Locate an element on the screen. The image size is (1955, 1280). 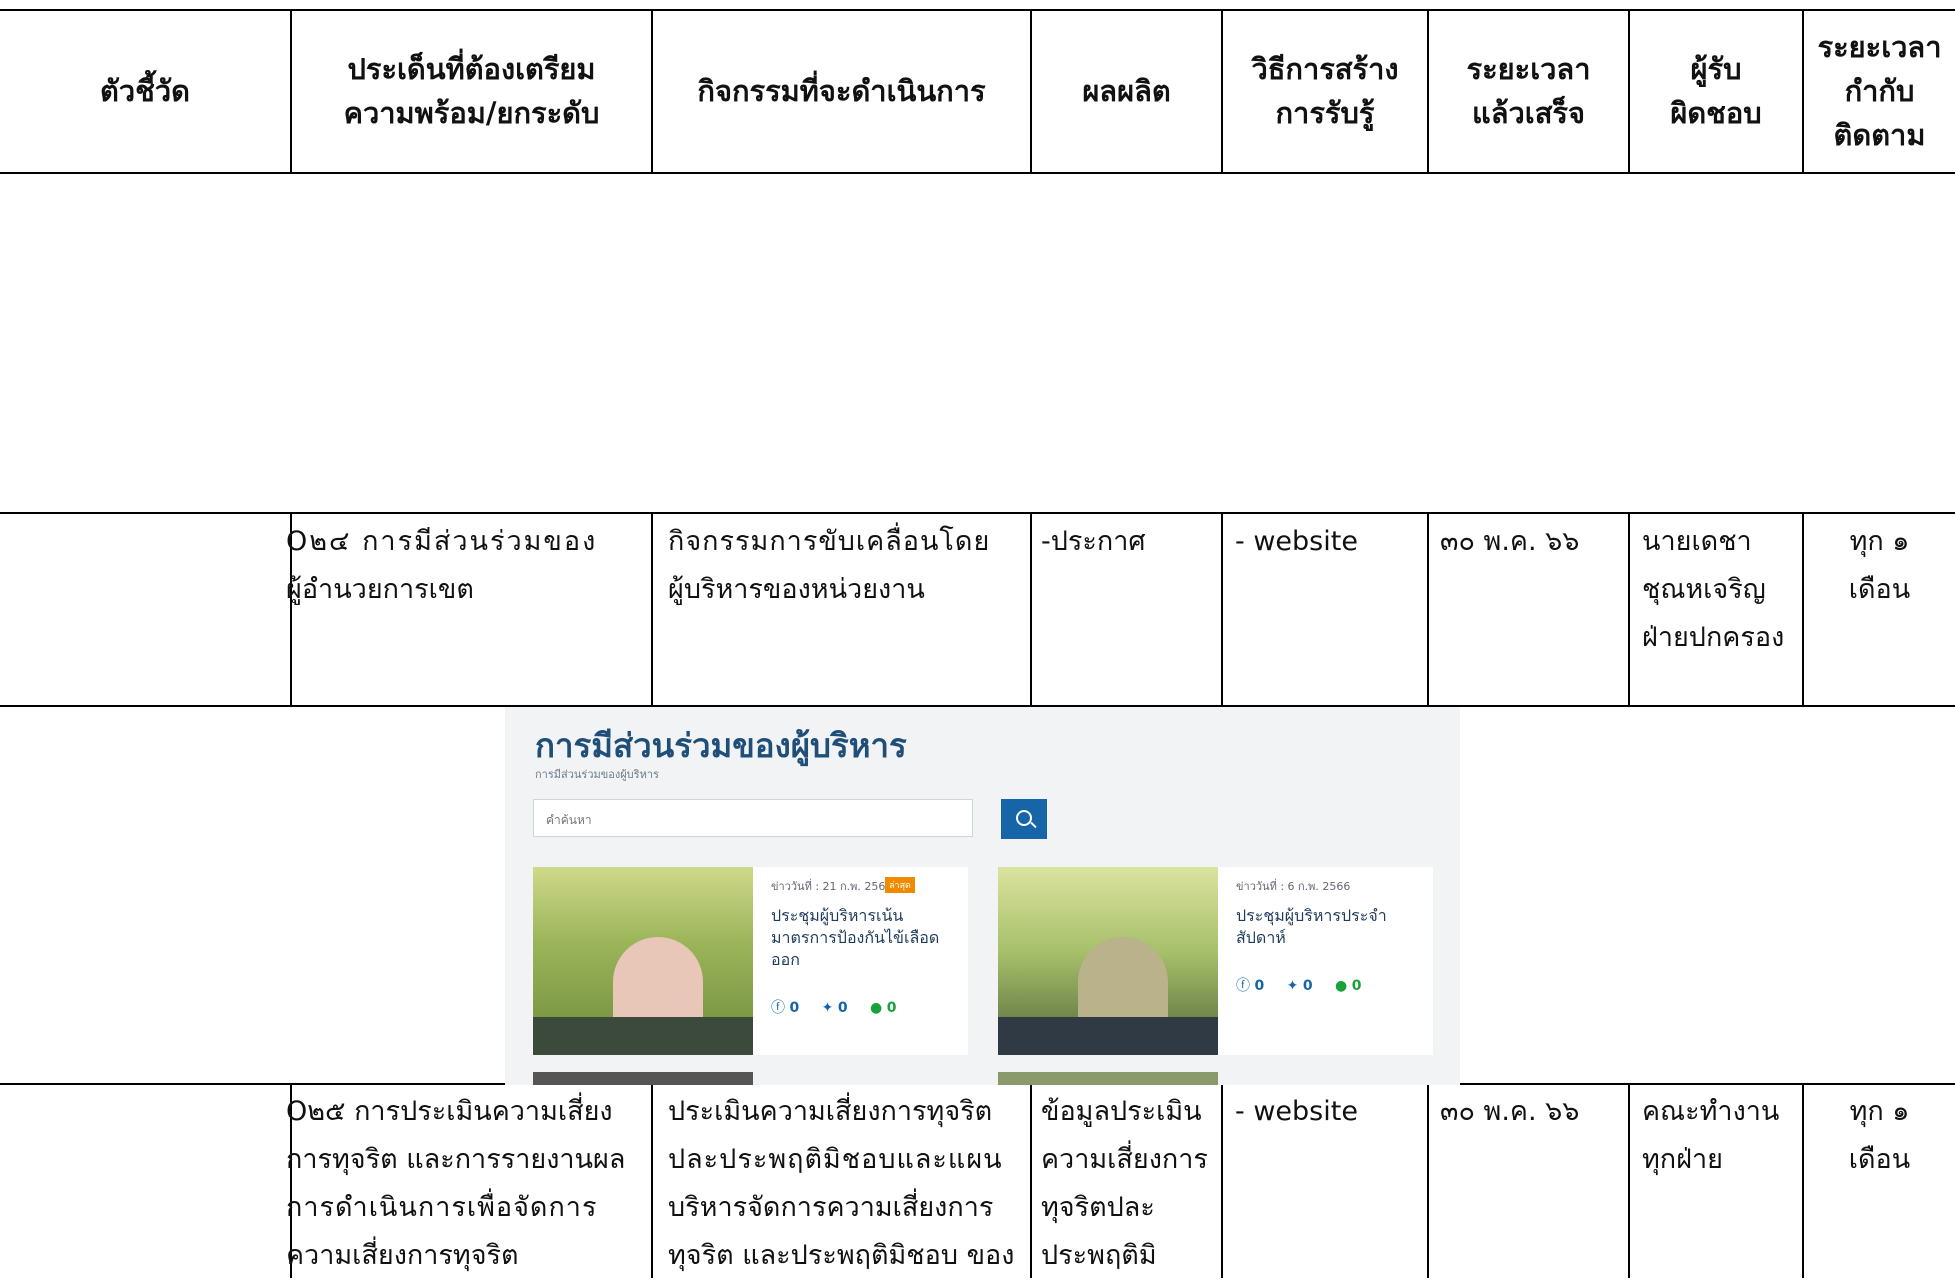
header-activity: กิจกรรมที่จะดำเนินการ is located at coordinates (841, 91).